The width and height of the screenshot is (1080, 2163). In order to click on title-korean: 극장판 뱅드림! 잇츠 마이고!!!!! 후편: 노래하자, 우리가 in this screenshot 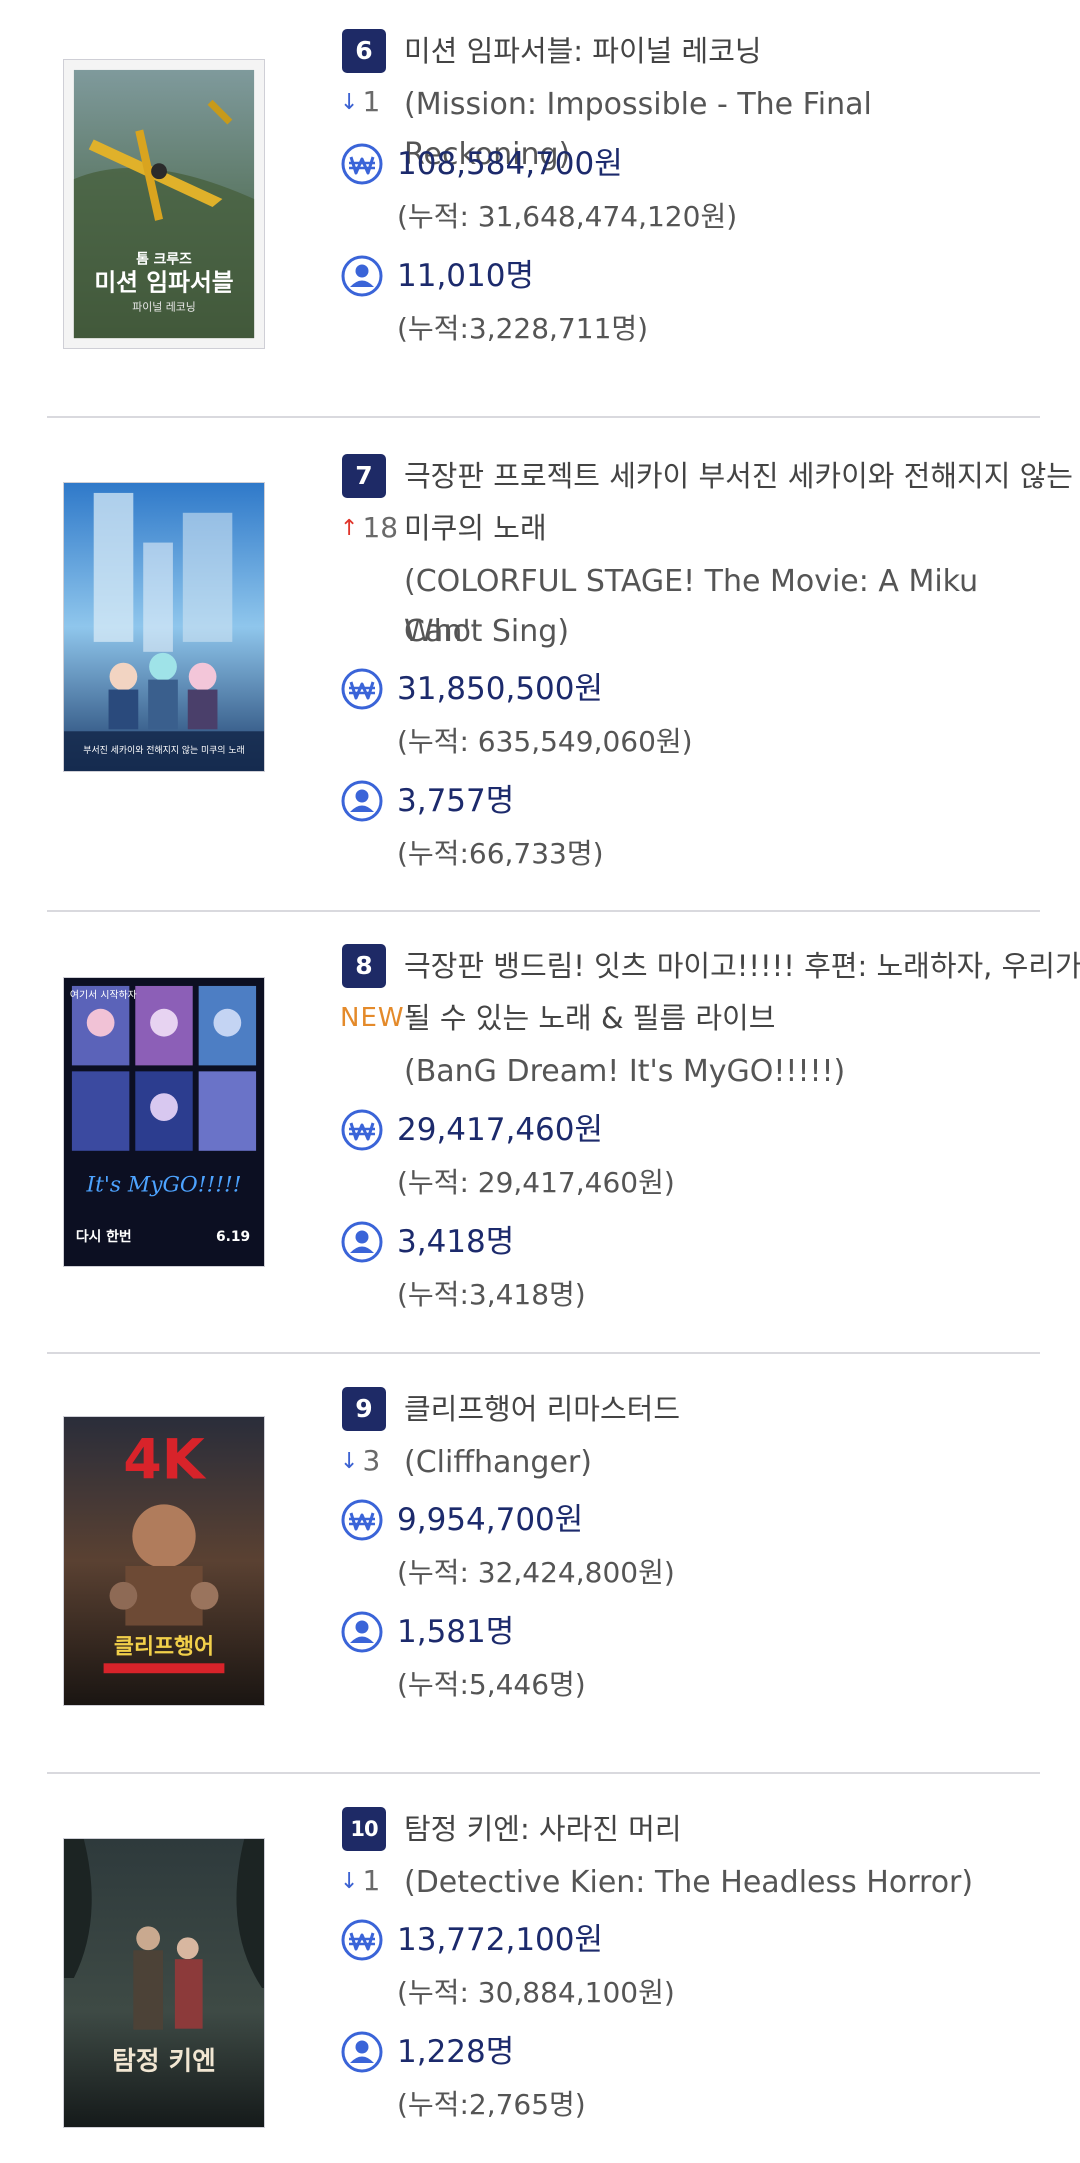, I will do `click(742, 966)`.